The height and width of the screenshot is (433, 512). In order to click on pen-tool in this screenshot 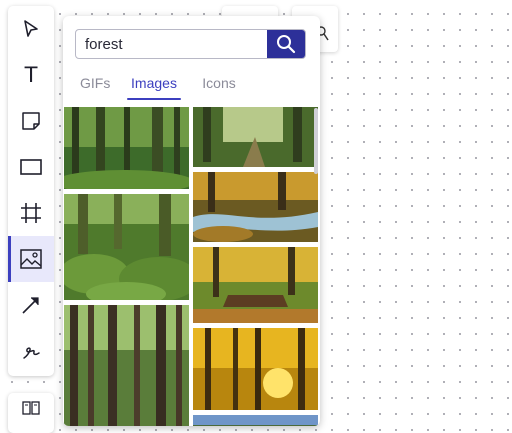, I will do `click(31, 351)`.